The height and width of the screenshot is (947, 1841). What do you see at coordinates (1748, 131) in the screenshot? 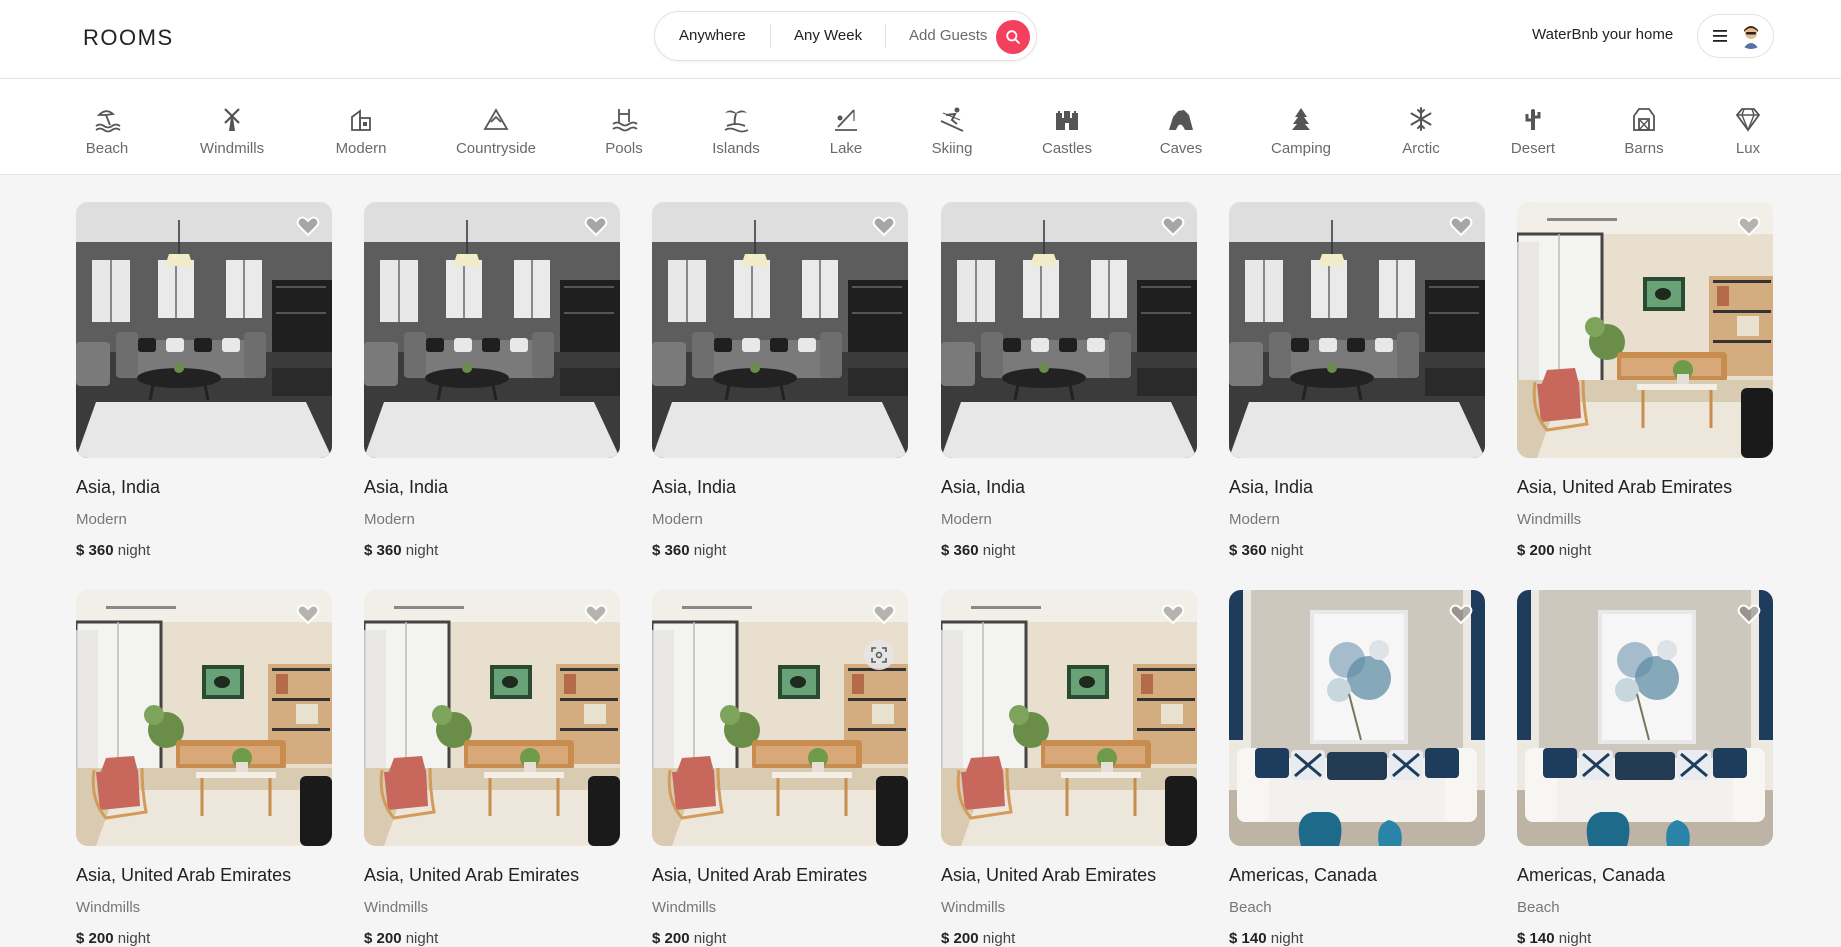
I see `category-lux: Lux` at bounding box center [1748, 131].